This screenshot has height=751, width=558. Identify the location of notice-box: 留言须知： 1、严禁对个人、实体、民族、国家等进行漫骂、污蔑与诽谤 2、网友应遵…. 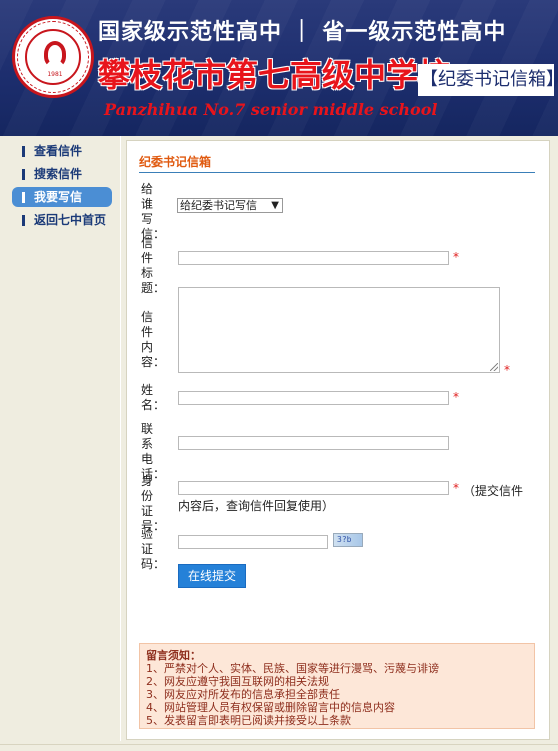
(337, 686).